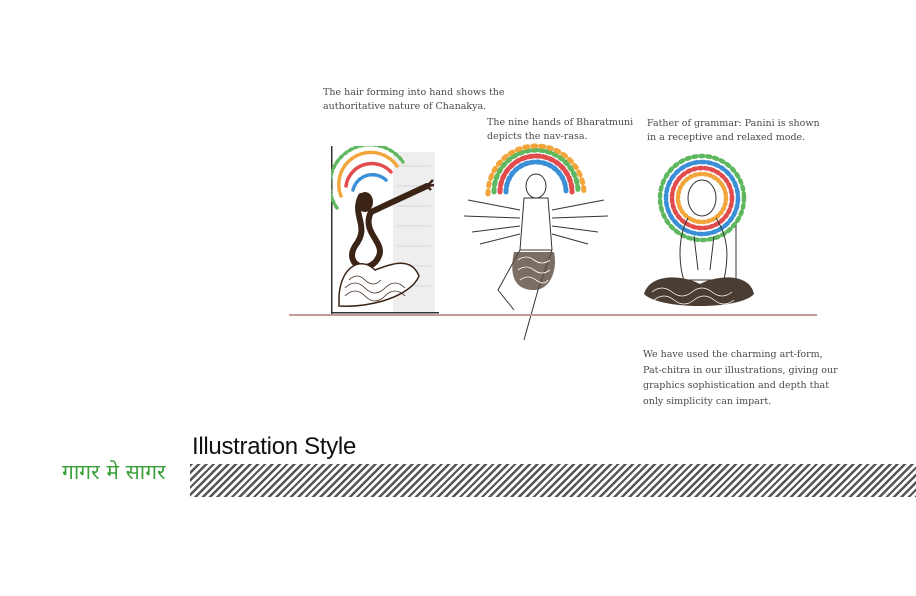 The height and width of the screenshot is (596, 916). I want to click on caption-line: Father of grammar: Panini is shown, so click(733, 123).